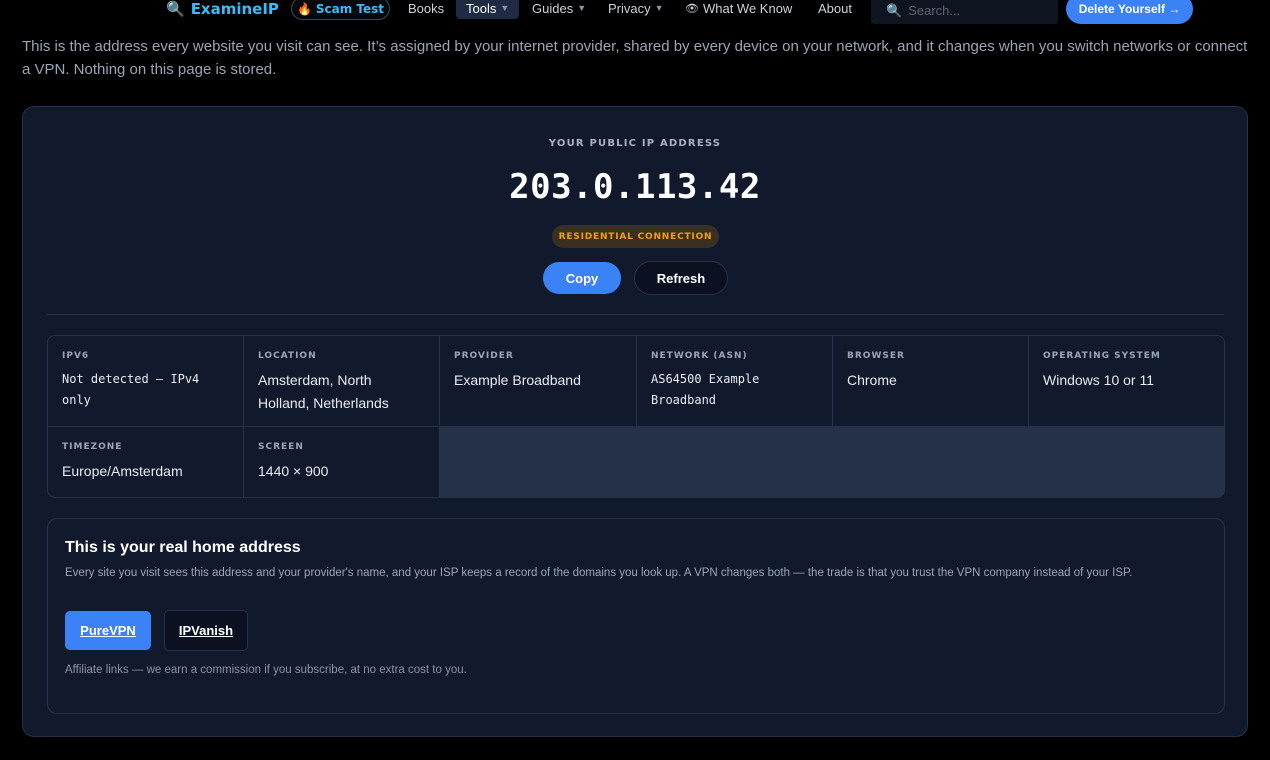 This screenshot has width=1270, height=760. What do you see at coordinates (108, 630) in the screenshot?
I see `purevpn-link: PureVPN` at bounding box center [108, 630].